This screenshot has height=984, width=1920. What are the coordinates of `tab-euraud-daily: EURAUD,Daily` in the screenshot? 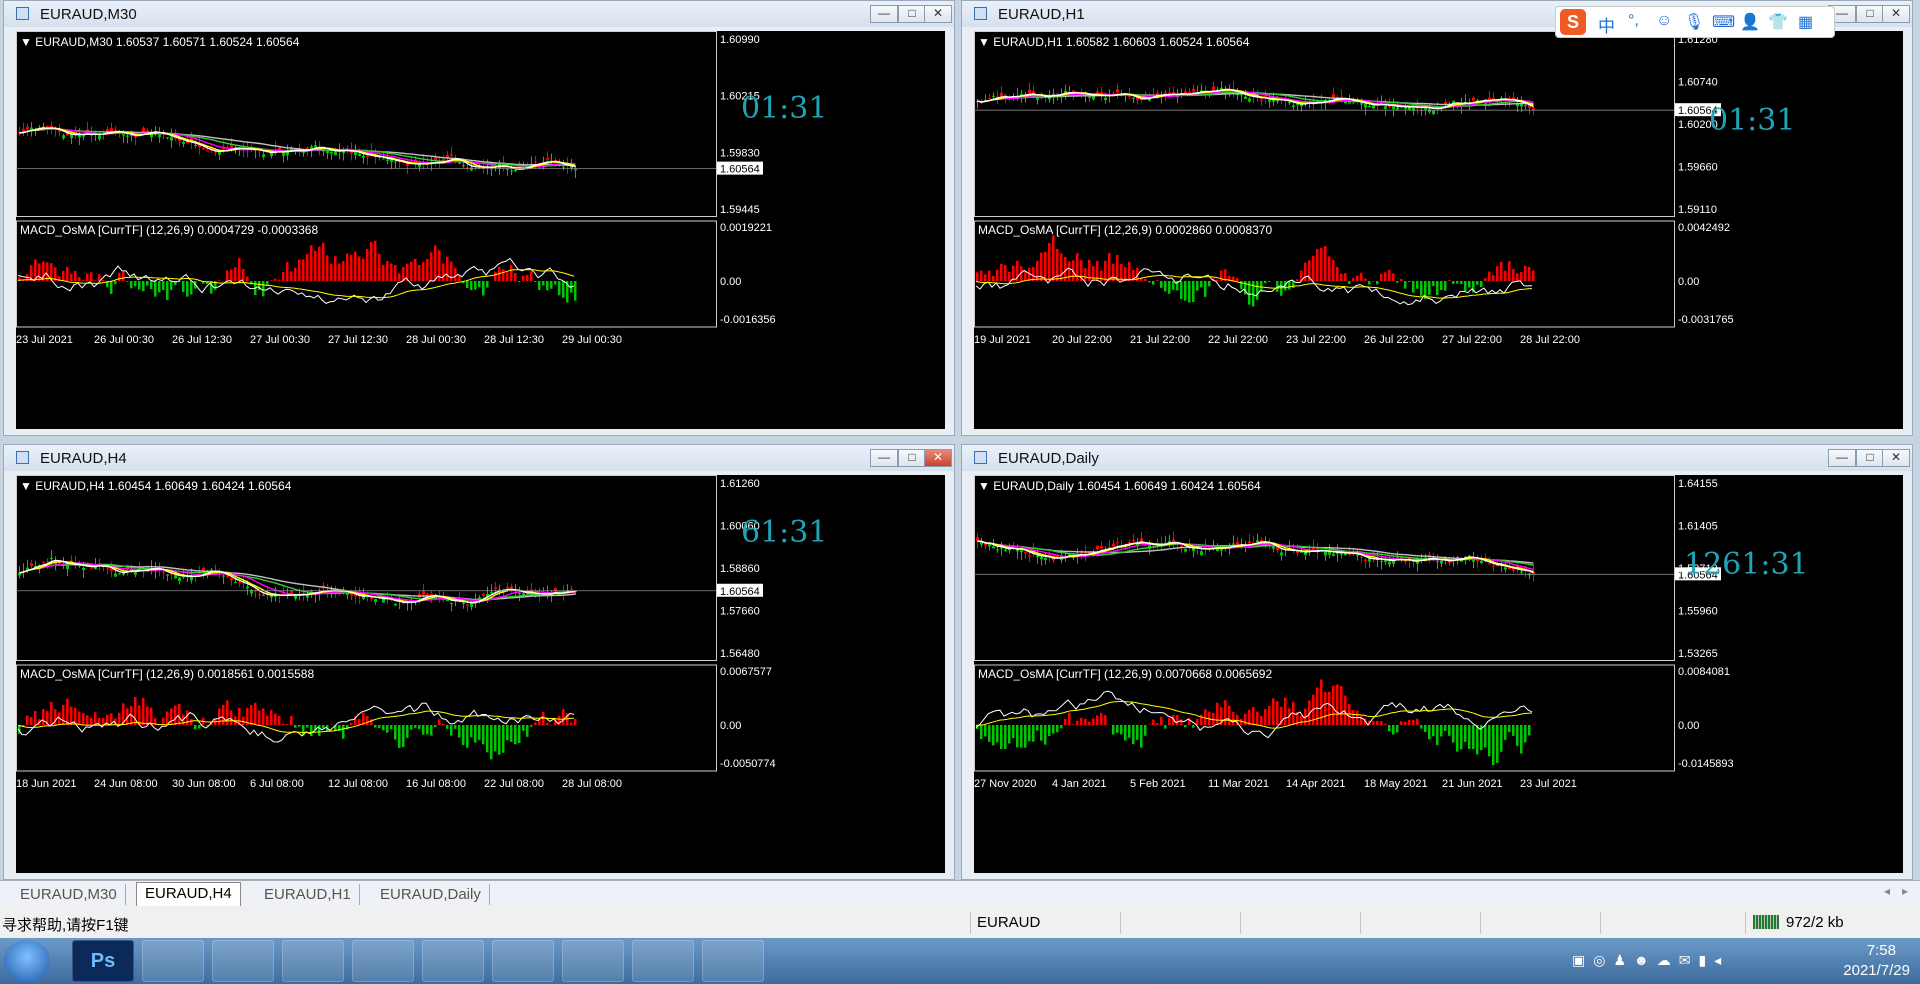 It's located at (431, 894).